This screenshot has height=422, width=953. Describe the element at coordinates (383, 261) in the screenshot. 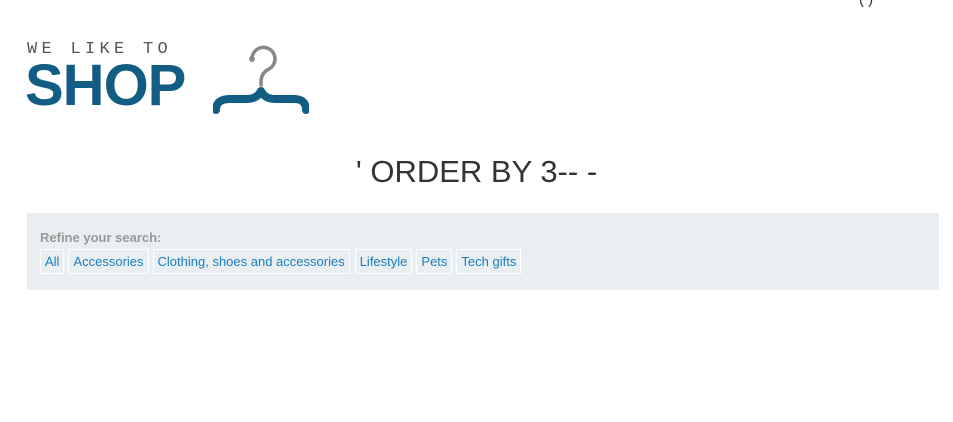

I see `filter-link-lifestyle: Lifestyle` at that location.